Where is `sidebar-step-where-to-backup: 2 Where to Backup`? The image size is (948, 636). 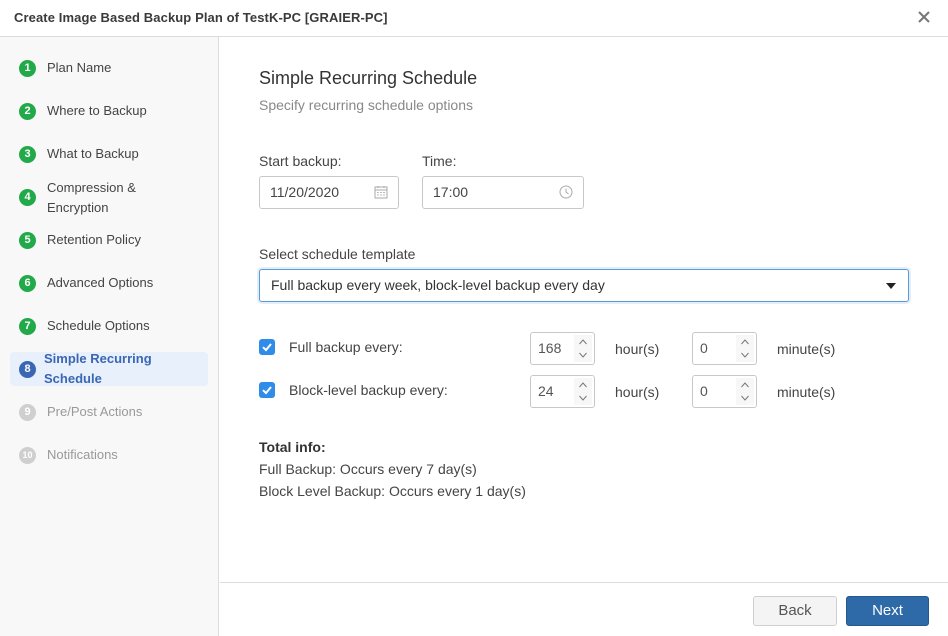 sidebar-step-where-to-backup: 2 Where to Backup is located at coordinates (109, 111).